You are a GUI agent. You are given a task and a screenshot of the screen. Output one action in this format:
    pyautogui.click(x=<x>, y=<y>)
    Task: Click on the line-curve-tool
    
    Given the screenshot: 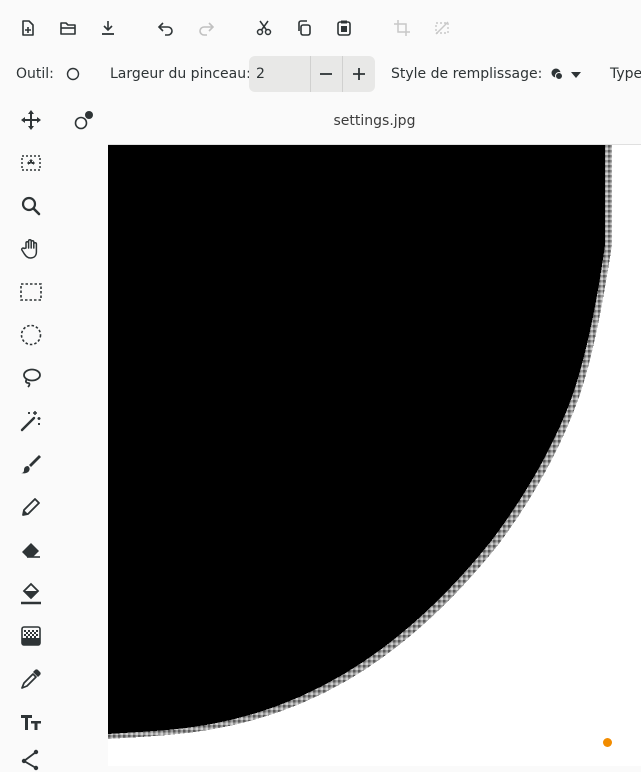 What is the action you would take?
    pyautogui.click(x=31, y=759)
    